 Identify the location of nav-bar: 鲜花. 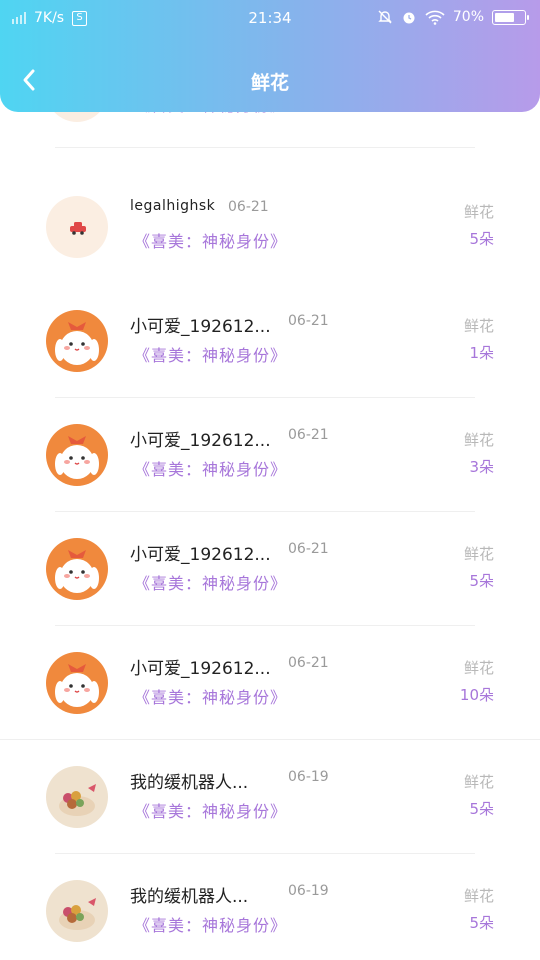
(270, 80).